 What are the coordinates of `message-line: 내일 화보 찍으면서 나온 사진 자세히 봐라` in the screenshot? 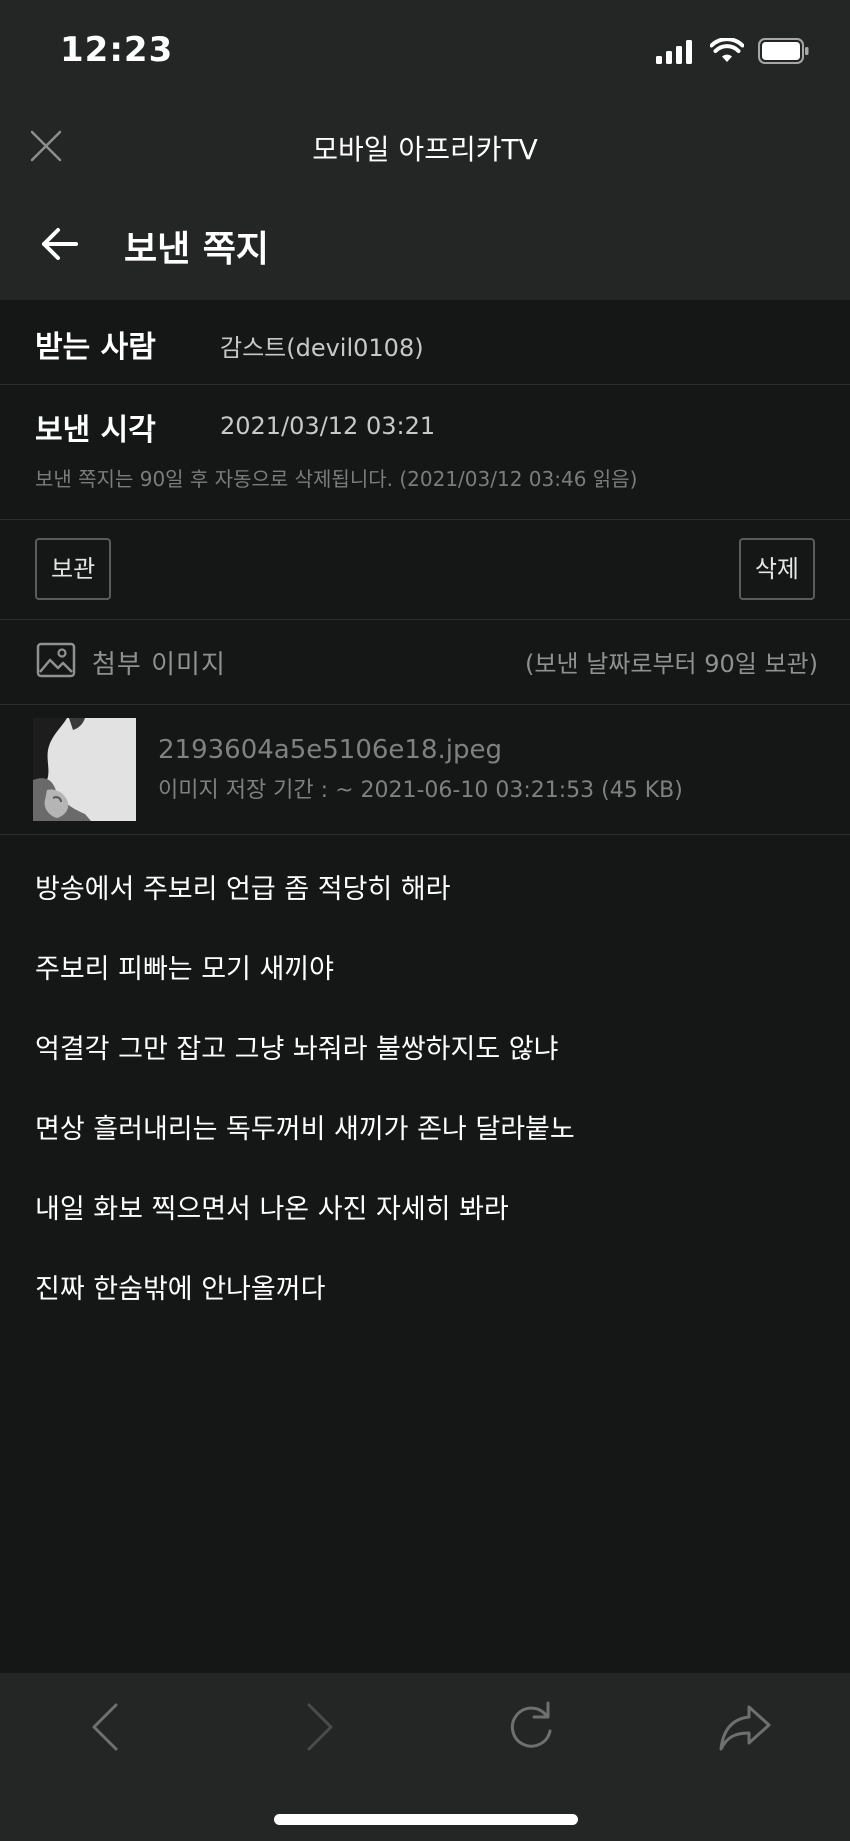 It's located at (272, 1209).